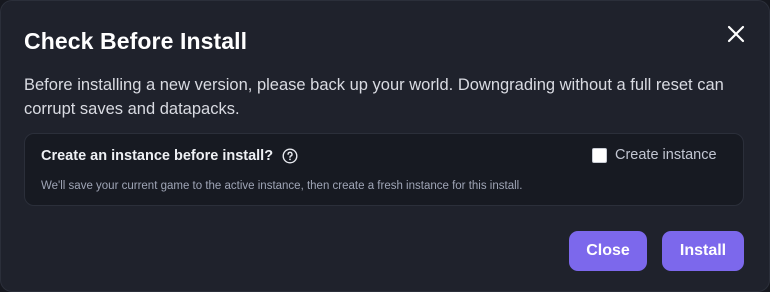 This screenshot has height=292, width=770. Describe the element at coordinates (290, 156) in the screenshot. I see `help-circle-icon` at that location.